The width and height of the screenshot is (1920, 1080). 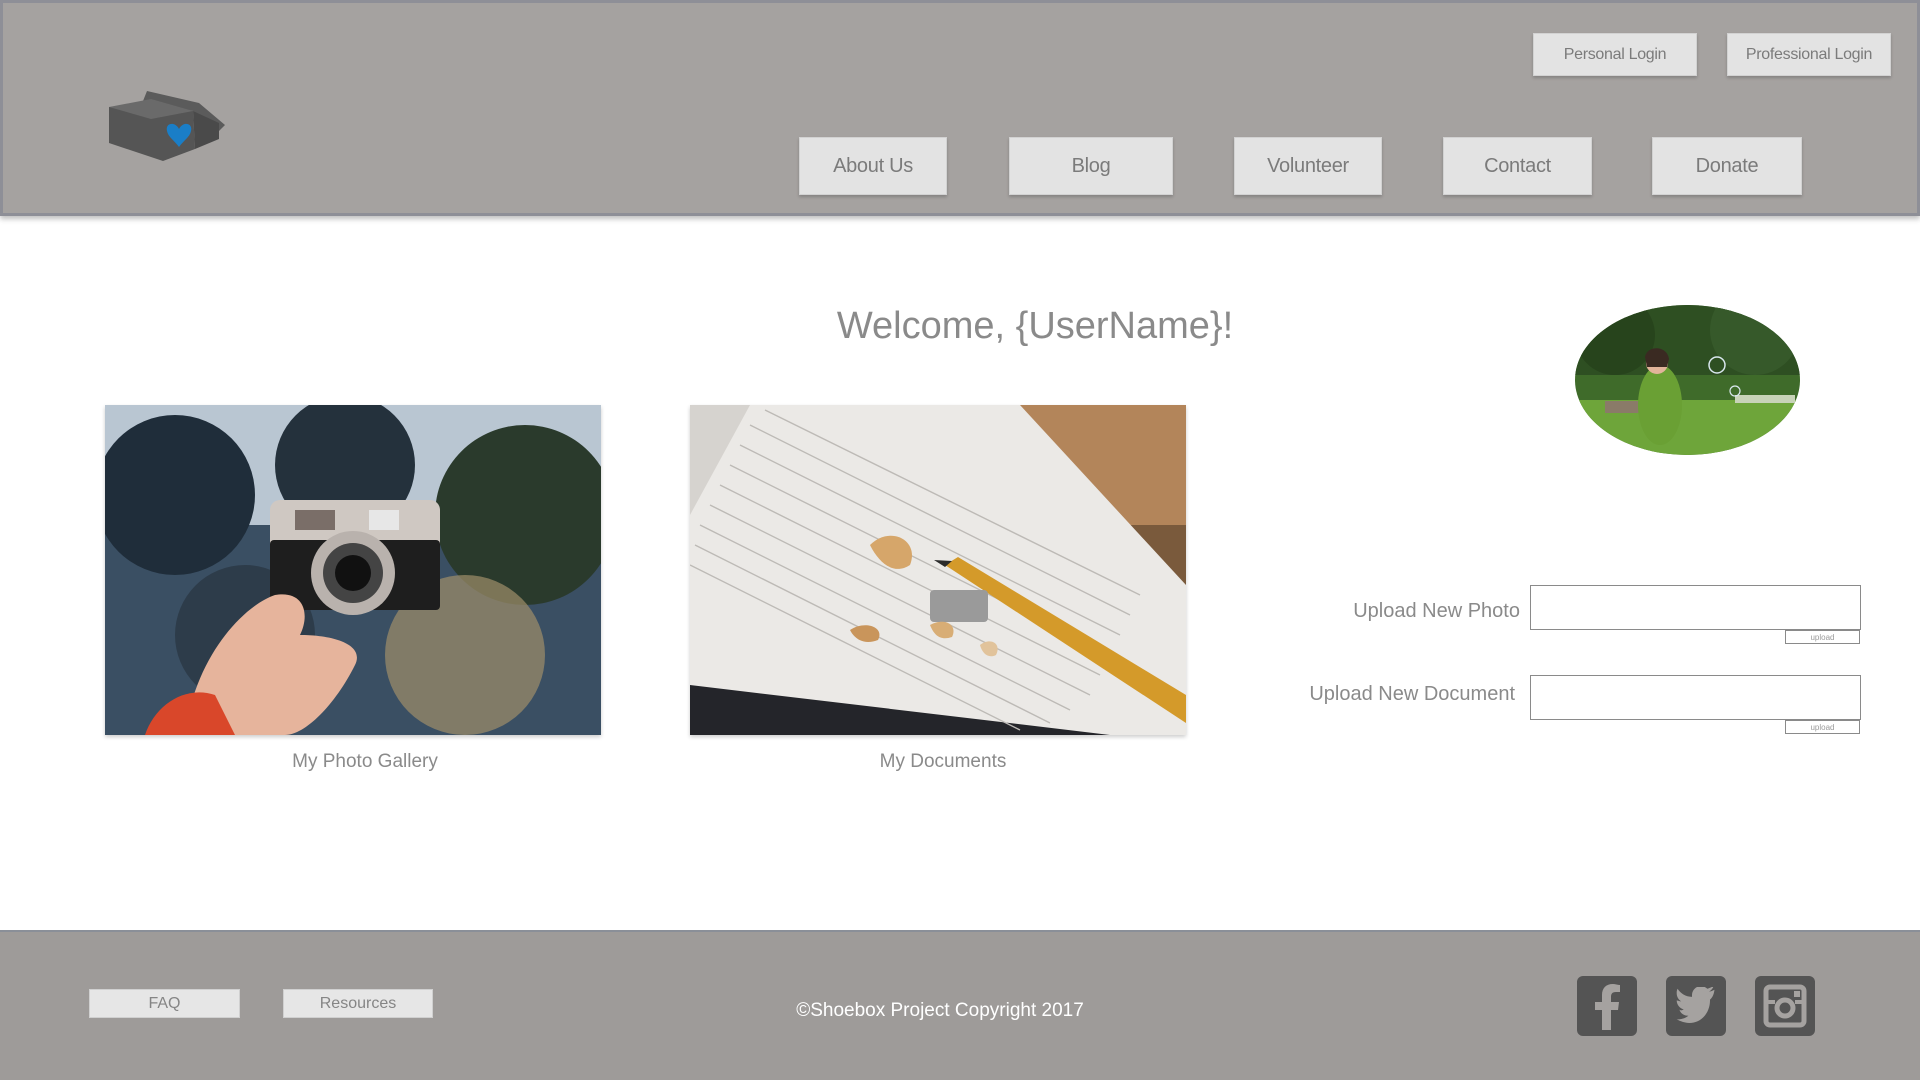 I want to click on welcome-heading: Welcome, {UserName}!, so click(x=1035, y=326).